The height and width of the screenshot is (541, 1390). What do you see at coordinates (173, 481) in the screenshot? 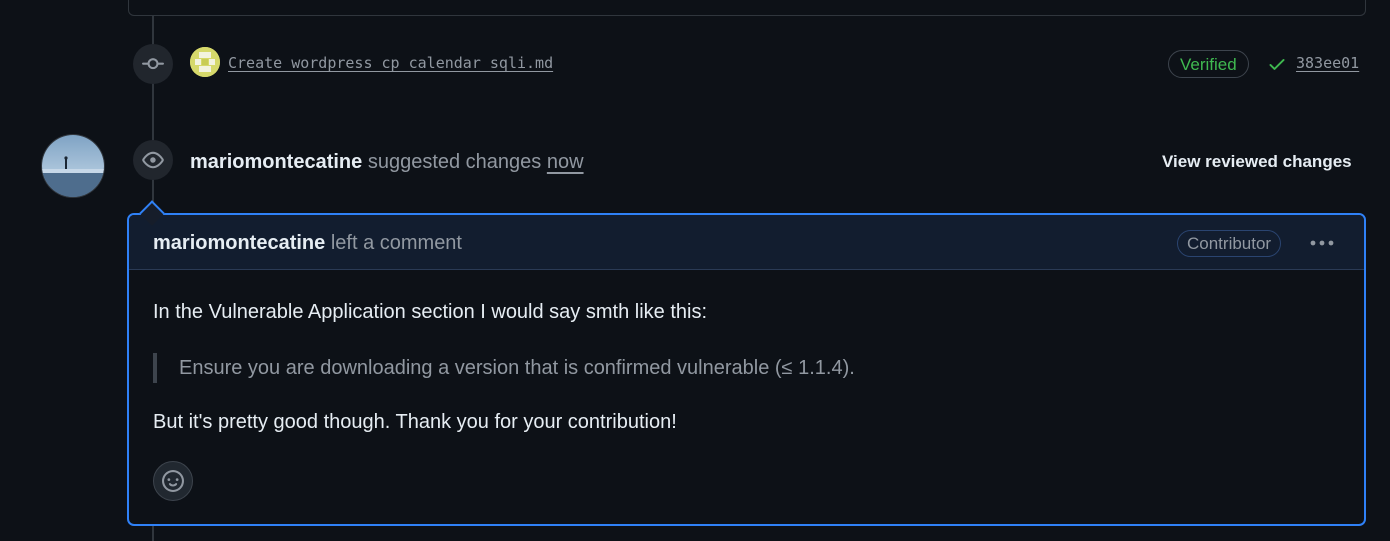
I see `smiley-icon` at bounding box center [173, 481].